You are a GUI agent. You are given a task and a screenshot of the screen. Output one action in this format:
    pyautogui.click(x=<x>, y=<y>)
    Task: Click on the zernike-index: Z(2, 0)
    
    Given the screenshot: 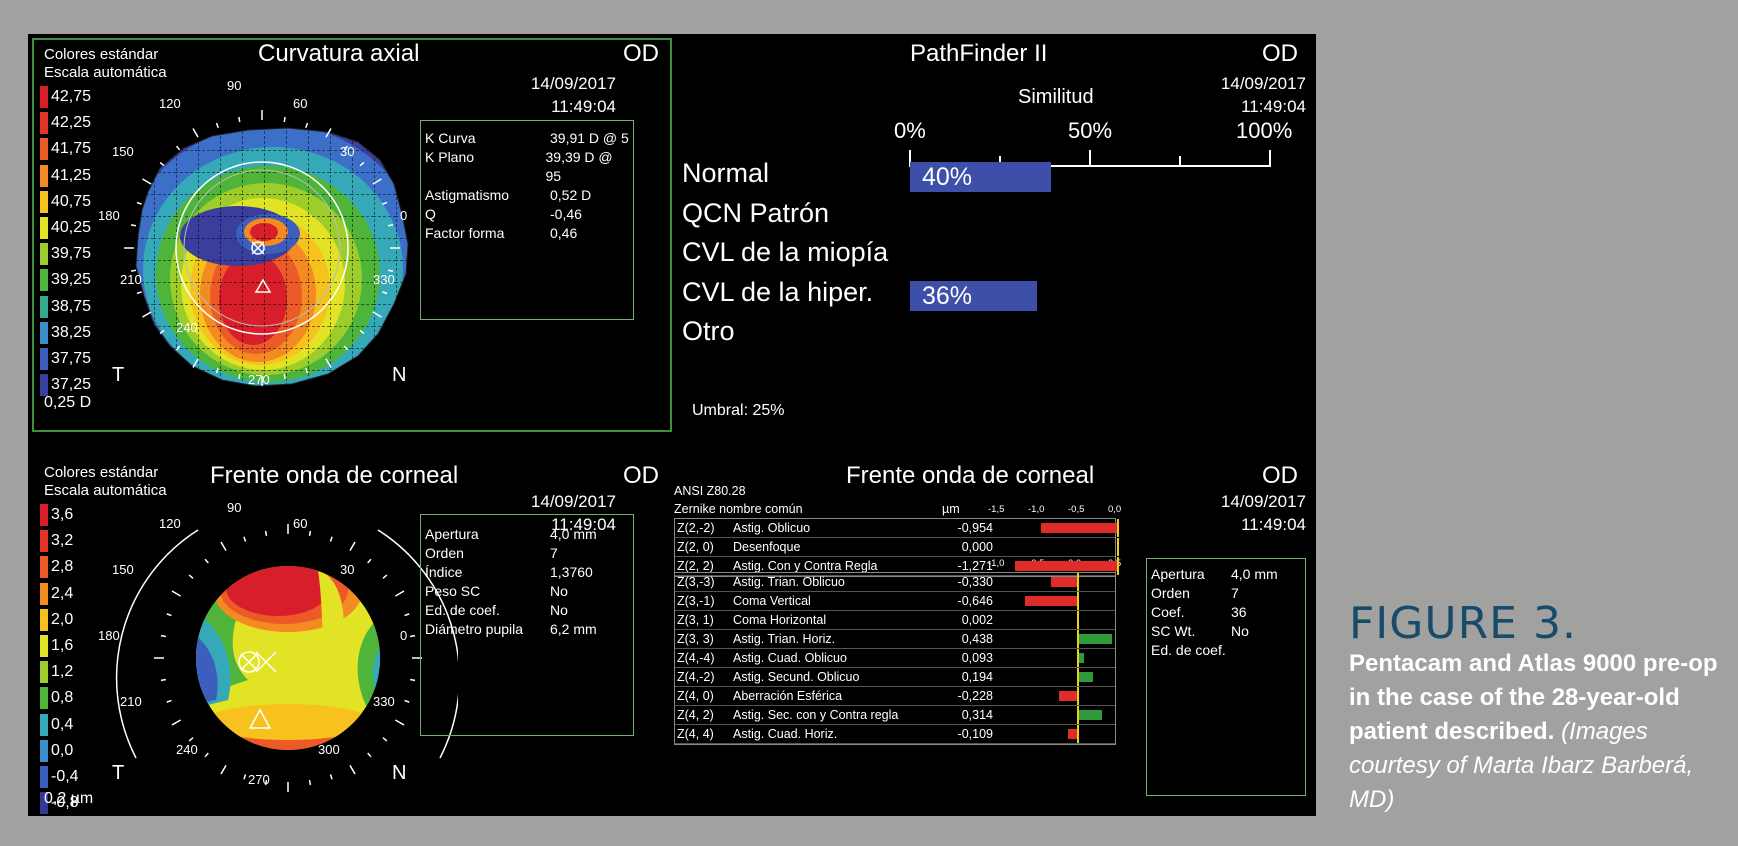 What is the action you would take?
    pyautogui.click(x=695, y=547)
    